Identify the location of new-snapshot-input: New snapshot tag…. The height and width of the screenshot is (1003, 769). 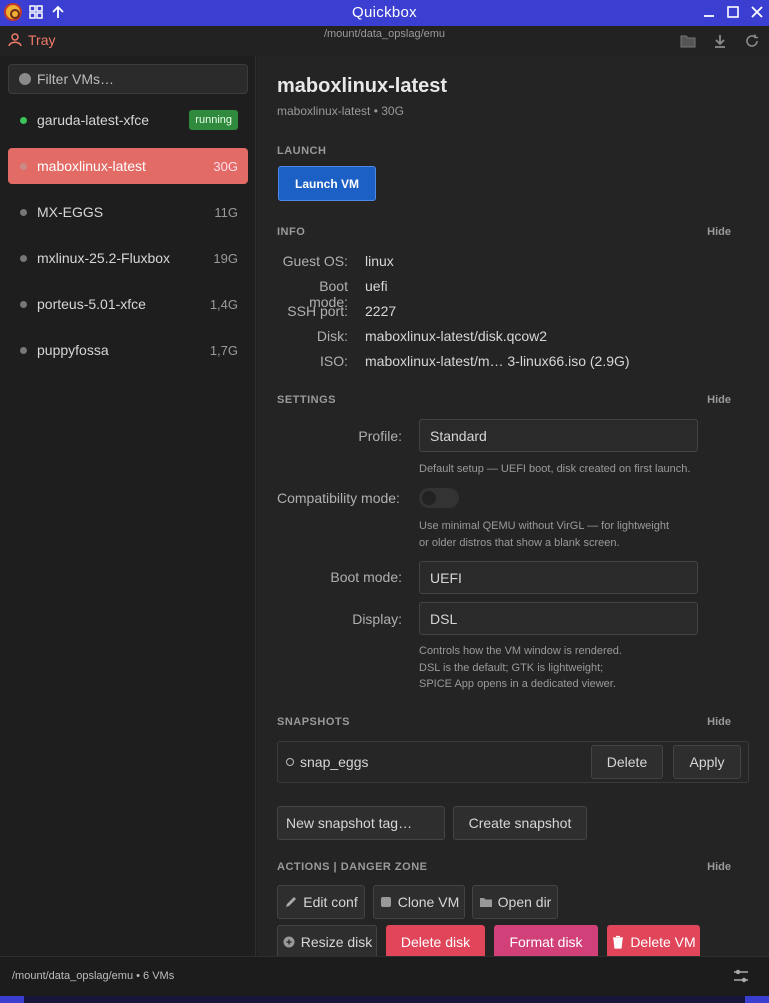
(361, 823).